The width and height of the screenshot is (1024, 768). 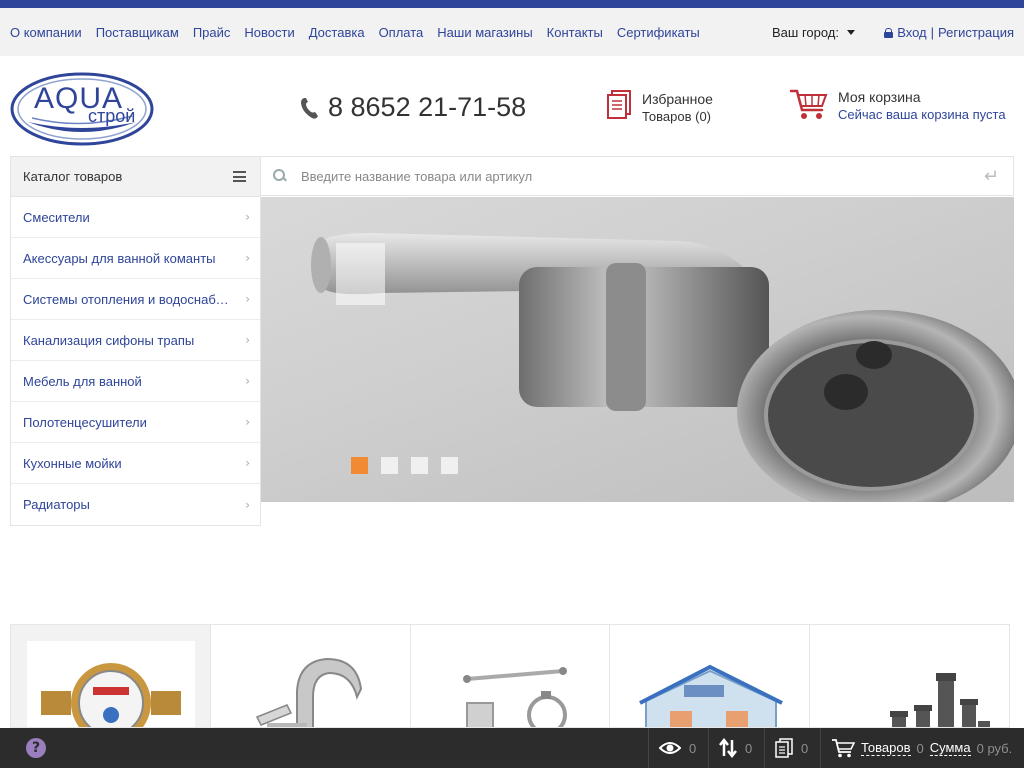 I want to click on viewed-count: 0, so click(x=693, y=748).